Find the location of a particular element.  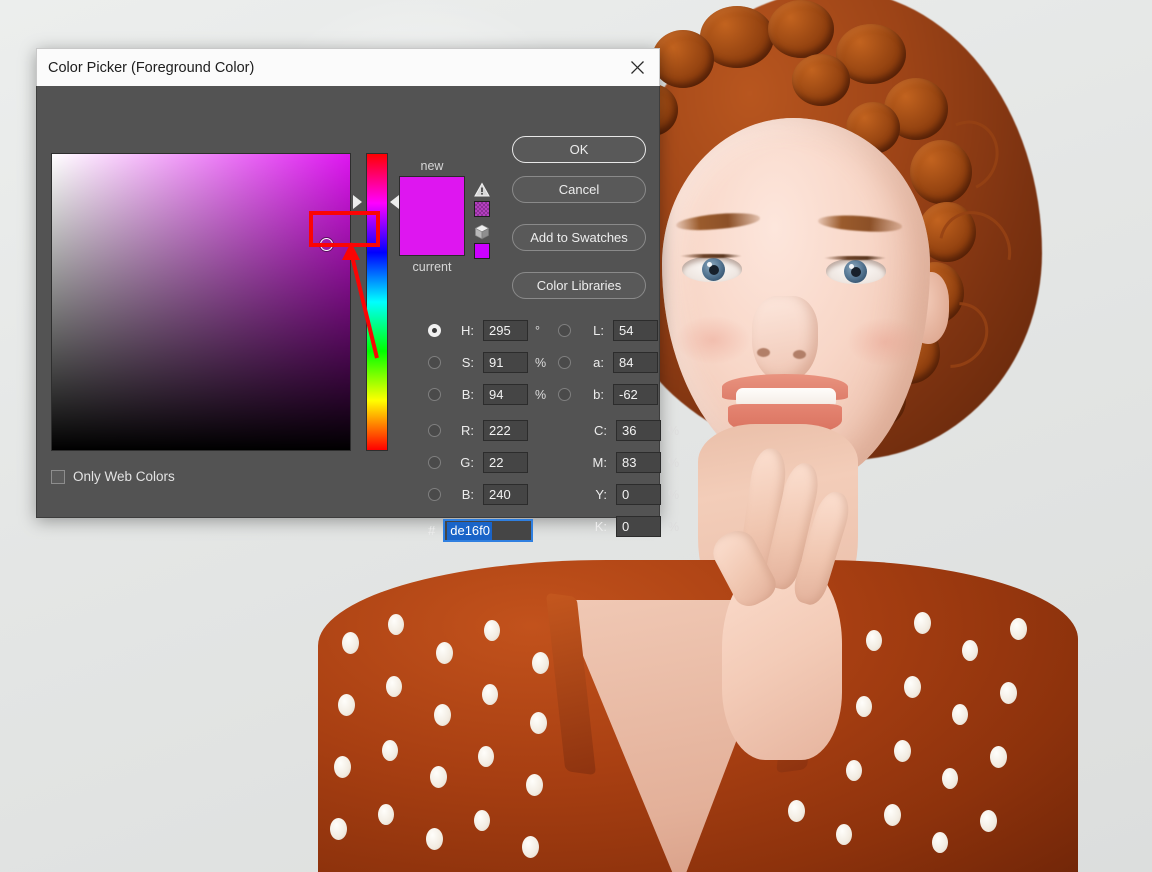

only-web-colors-checkbox: Only Web Colors is located at coordinates (113, 476).